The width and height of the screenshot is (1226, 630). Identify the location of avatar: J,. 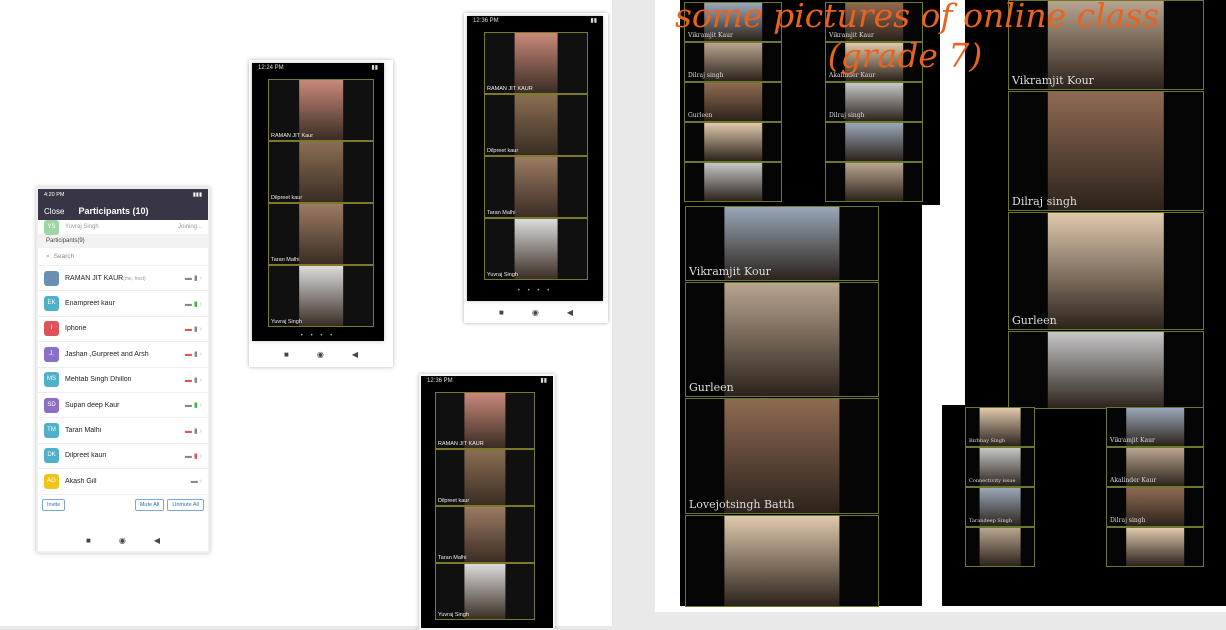
(51, 354).